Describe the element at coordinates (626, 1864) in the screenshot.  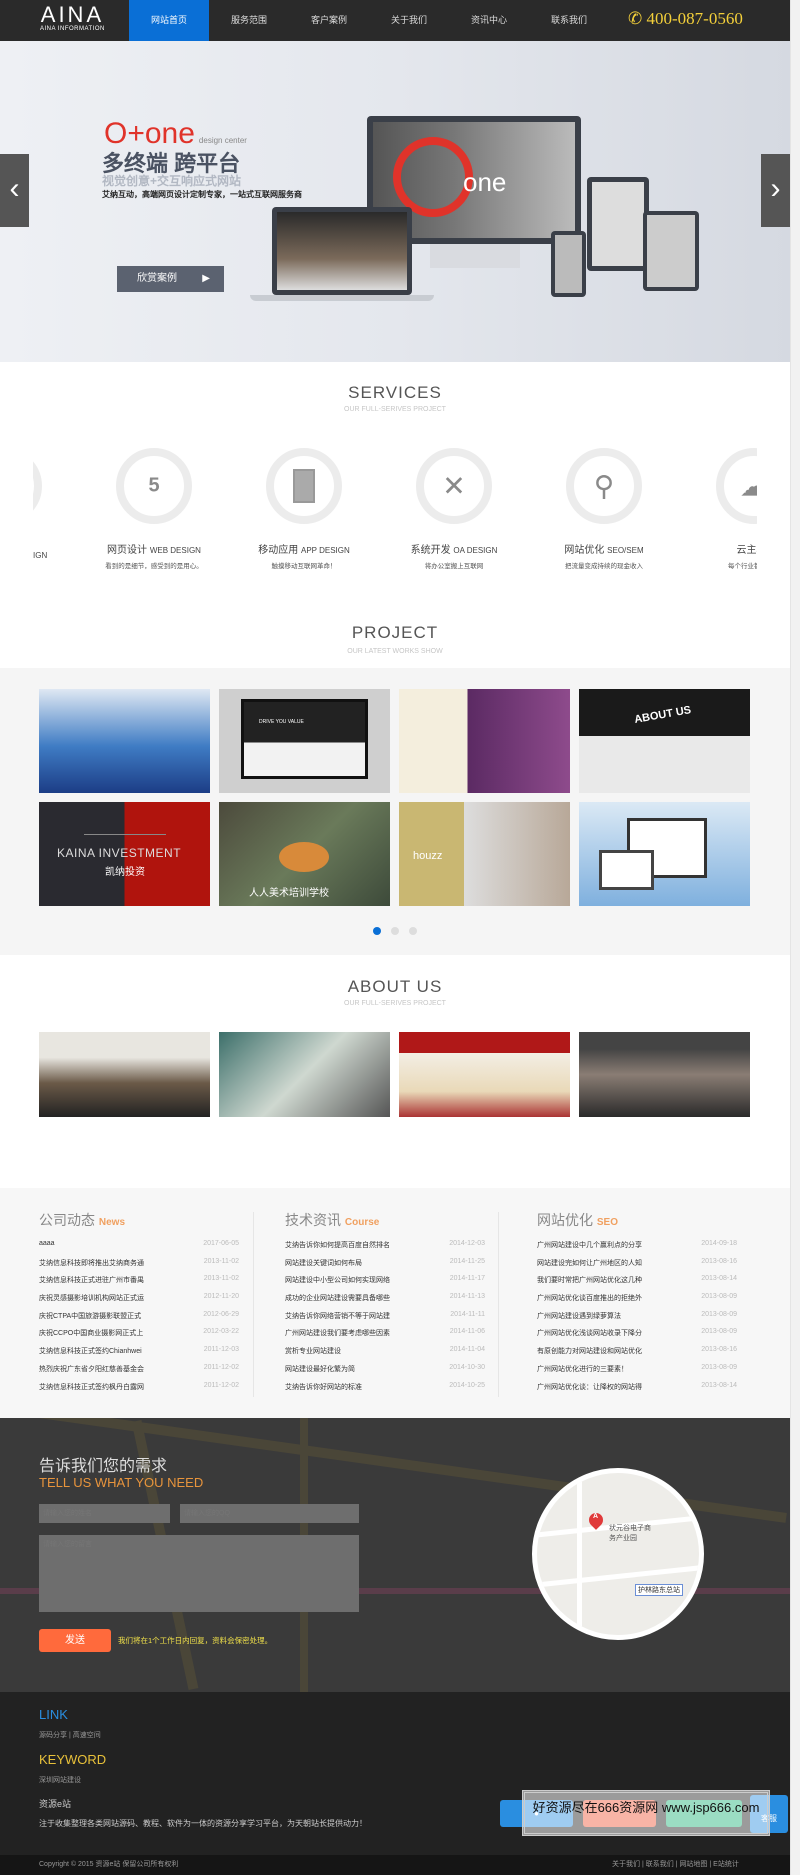
I see `bottom-link: 关于我们` at that location.